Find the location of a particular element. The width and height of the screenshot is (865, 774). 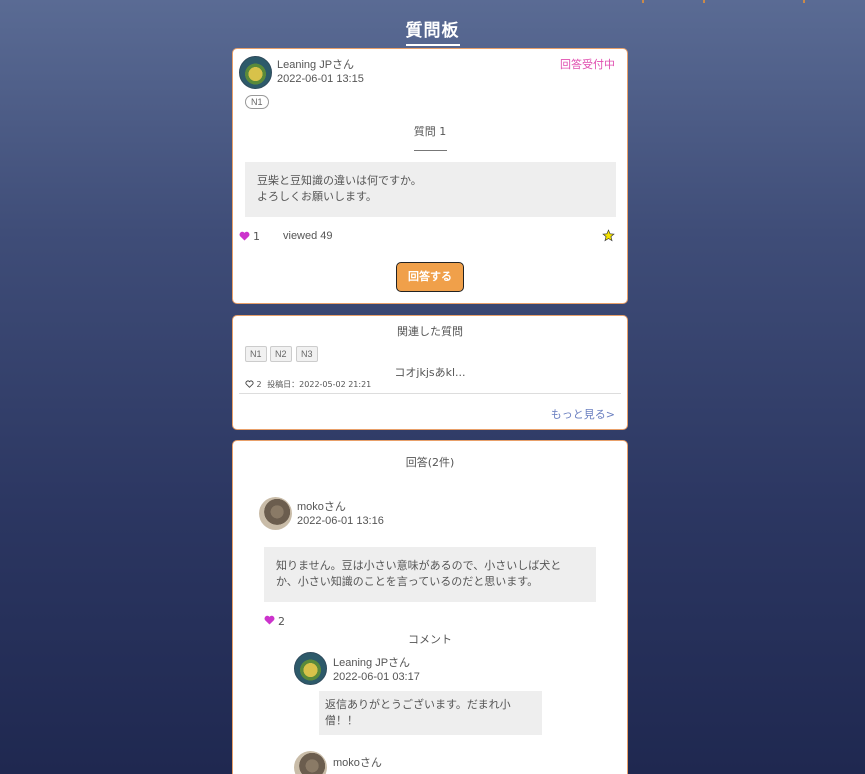

page-title-wrap: 質問板 is located at coordinates (432, 31).